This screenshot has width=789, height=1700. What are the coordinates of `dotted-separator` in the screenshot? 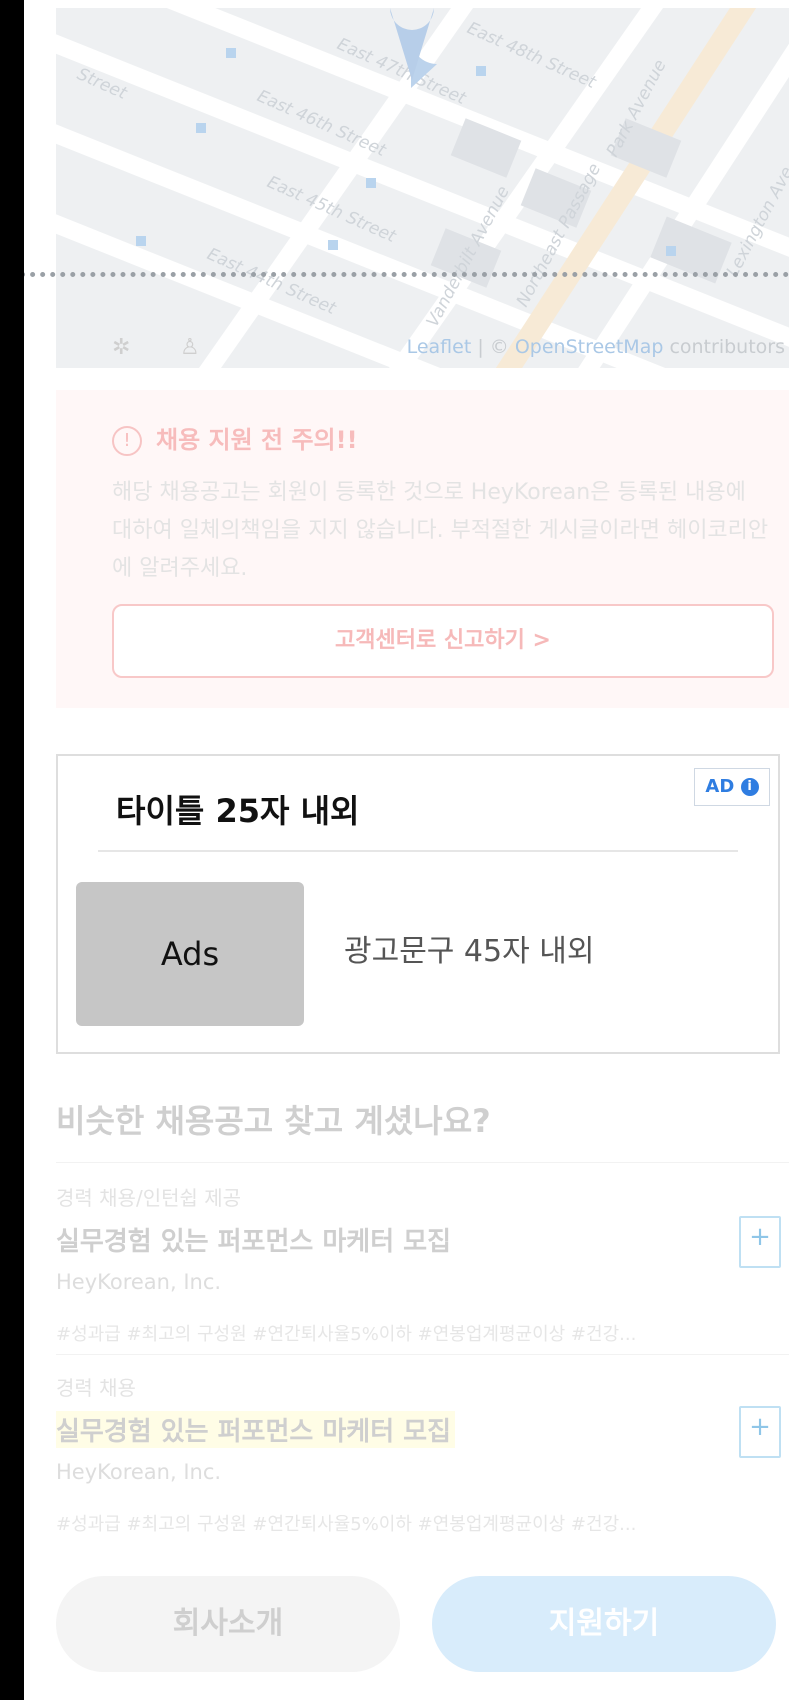 It's located at (406, 274).